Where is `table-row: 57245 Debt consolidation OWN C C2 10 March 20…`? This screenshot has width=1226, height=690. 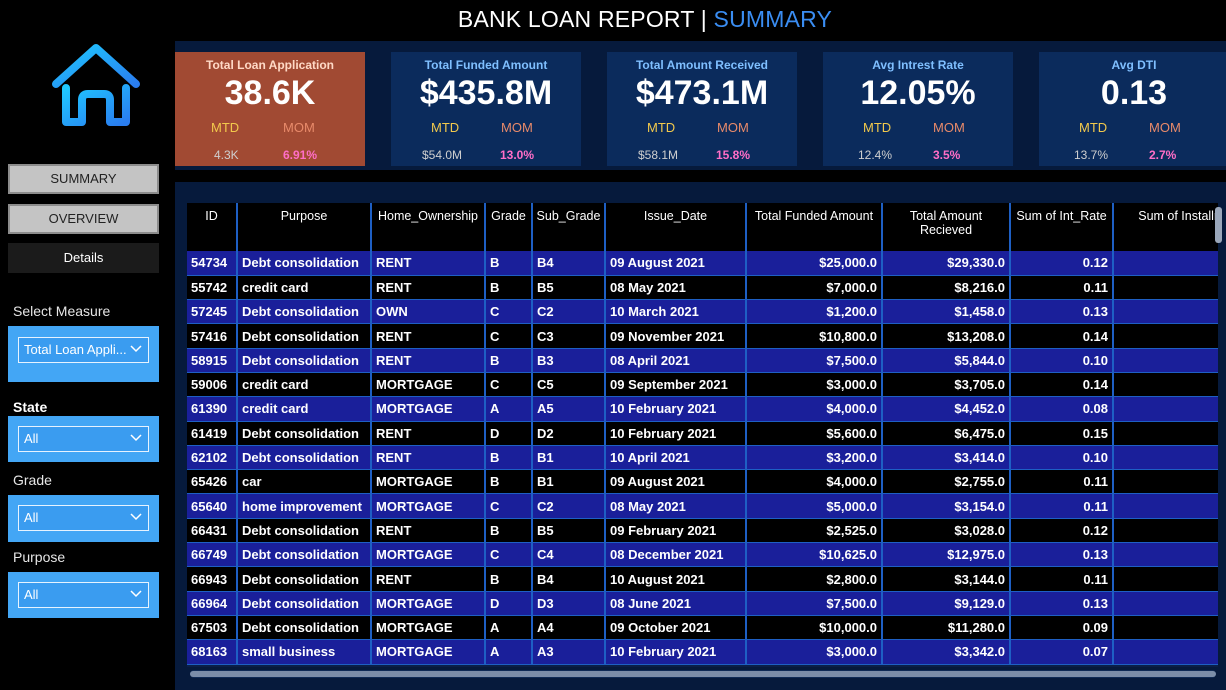
table-row: 57245 Debt consolidation OWN C C2 10 March 20… is located at coordinates (702, 312).